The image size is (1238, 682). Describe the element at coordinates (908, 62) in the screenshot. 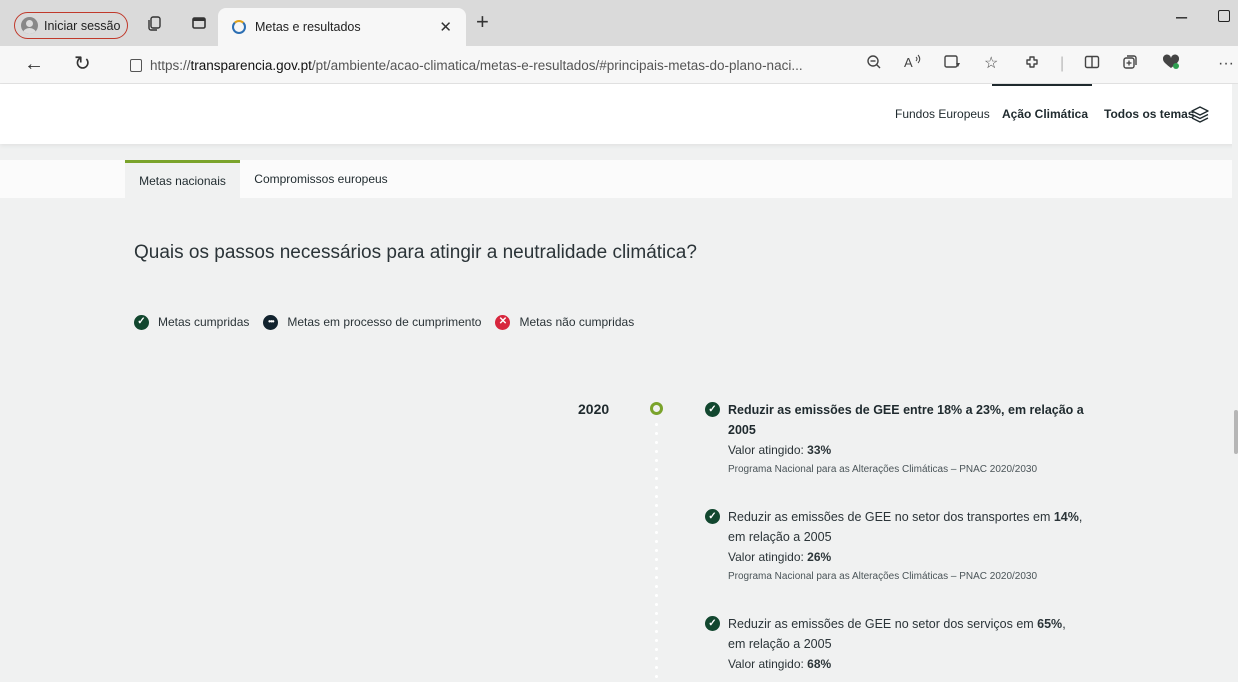

I see `svg-text: A` at that location.